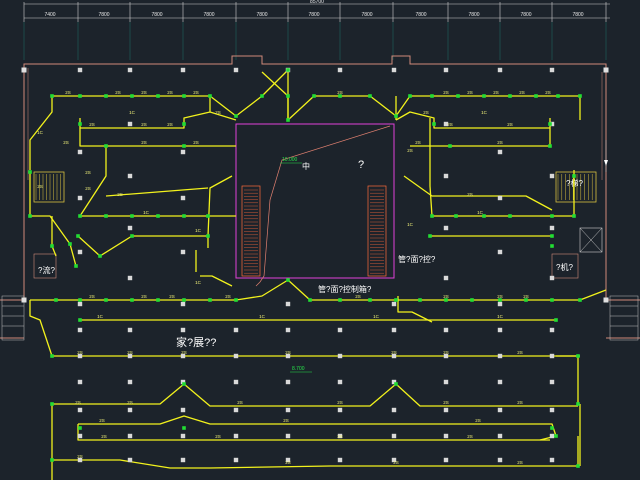 The image size is (640, 480). Describe the element at coordinates (577, 225) in the screenshot. I see `right-stair: ?梯? ?机?` at that location.